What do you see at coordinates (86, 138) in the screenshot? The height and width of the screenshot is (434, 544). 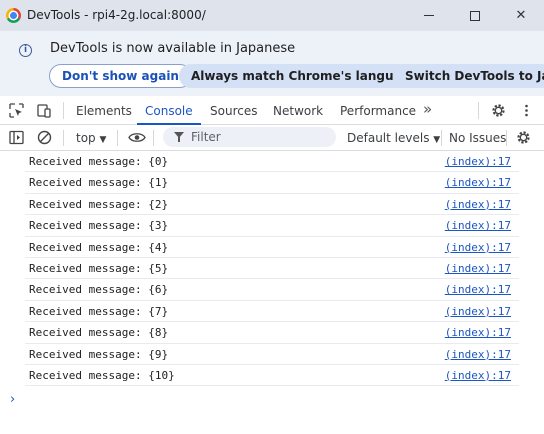 I see `context-label: top` at bounding box center [86, 138].